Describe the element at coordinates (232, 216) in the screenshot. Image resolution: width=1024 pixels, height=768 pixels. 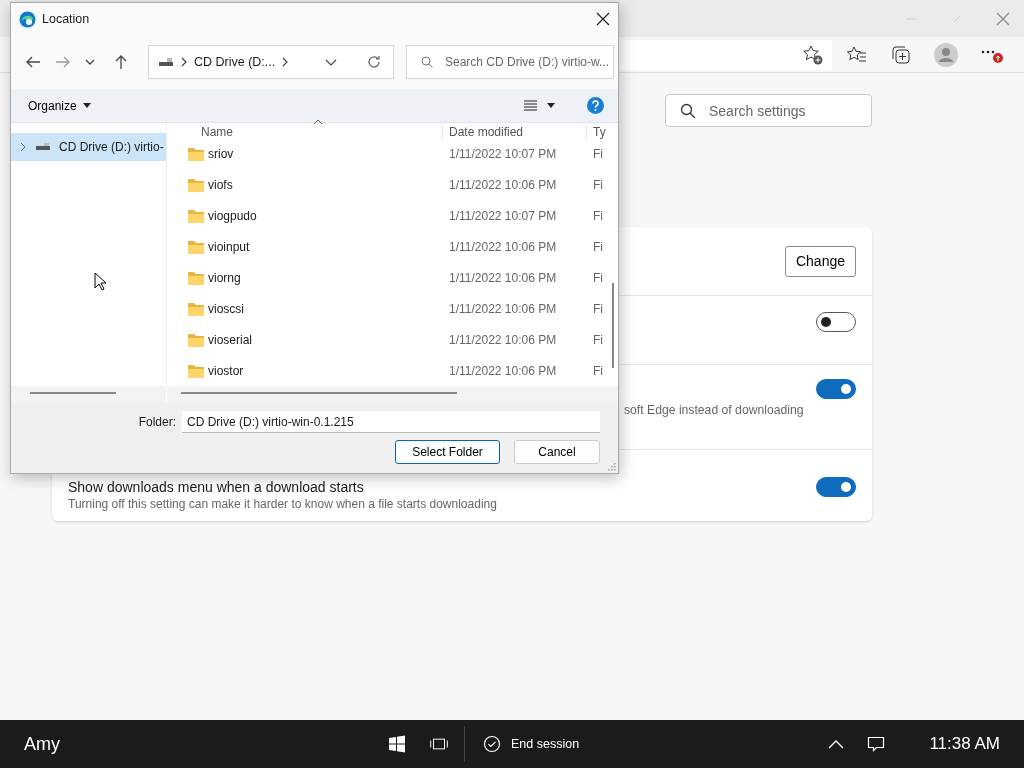
I see `file-name: viogpudo` at that location.